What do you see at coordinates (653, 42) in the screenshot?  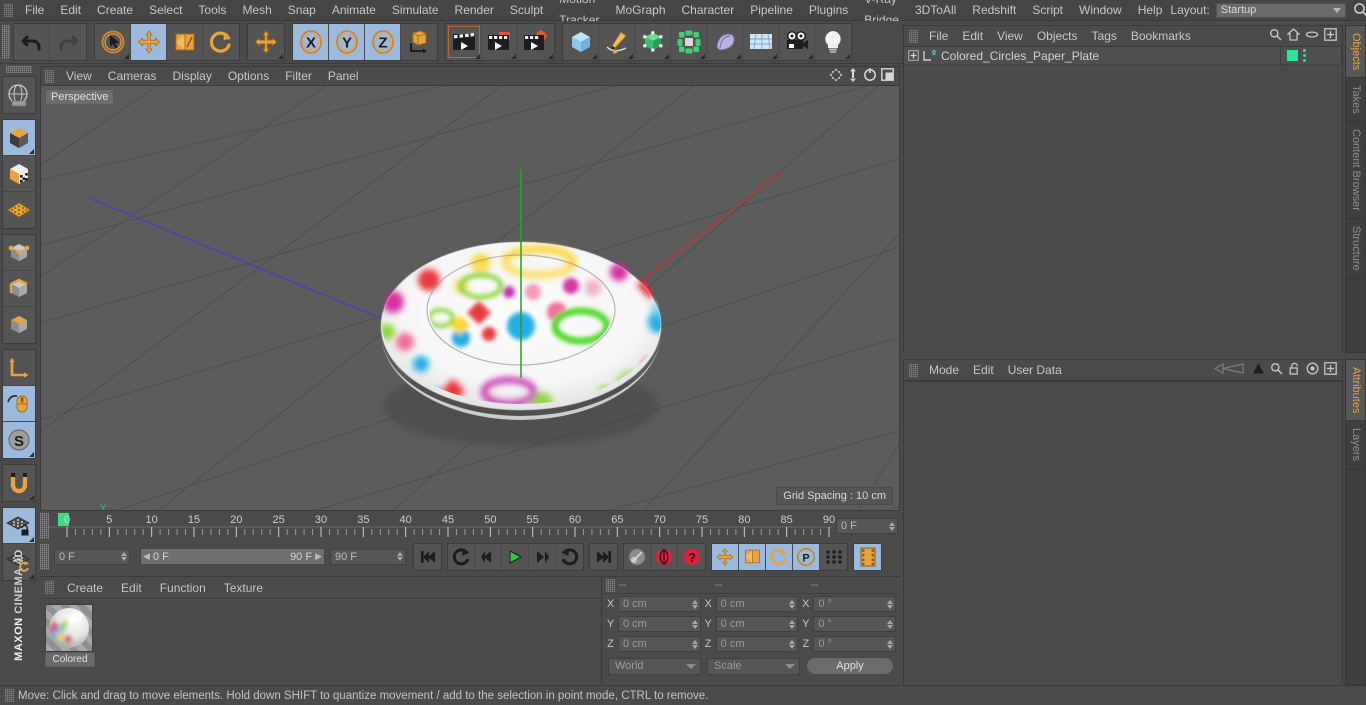 I see `add-generator-button` at bounding box center [653, 42].